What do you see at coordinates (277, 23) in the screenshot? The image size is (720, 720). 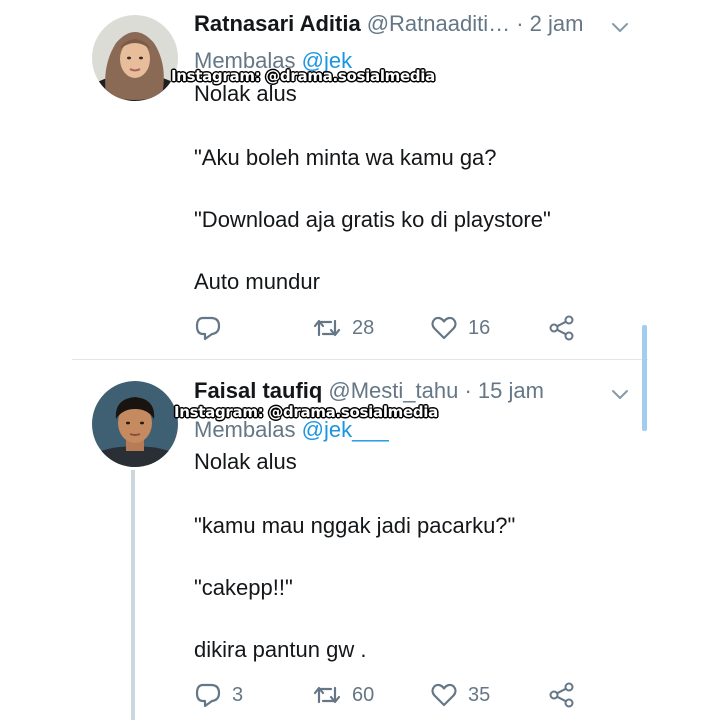 I see `display-name: Ratnasari Aditia` at bounding box center [277, 23].